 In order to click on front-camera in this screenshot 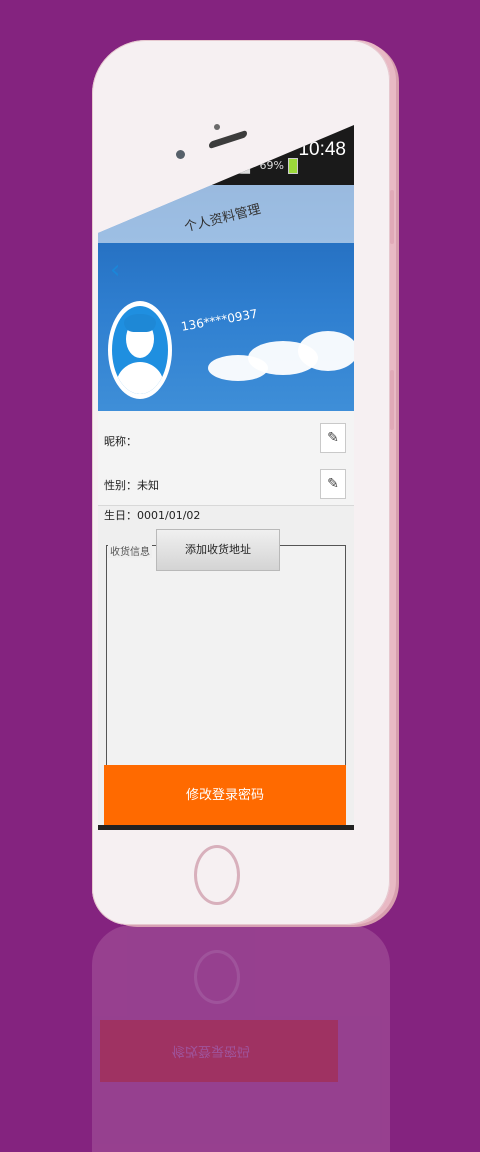, I will do `click(180, 154)`.